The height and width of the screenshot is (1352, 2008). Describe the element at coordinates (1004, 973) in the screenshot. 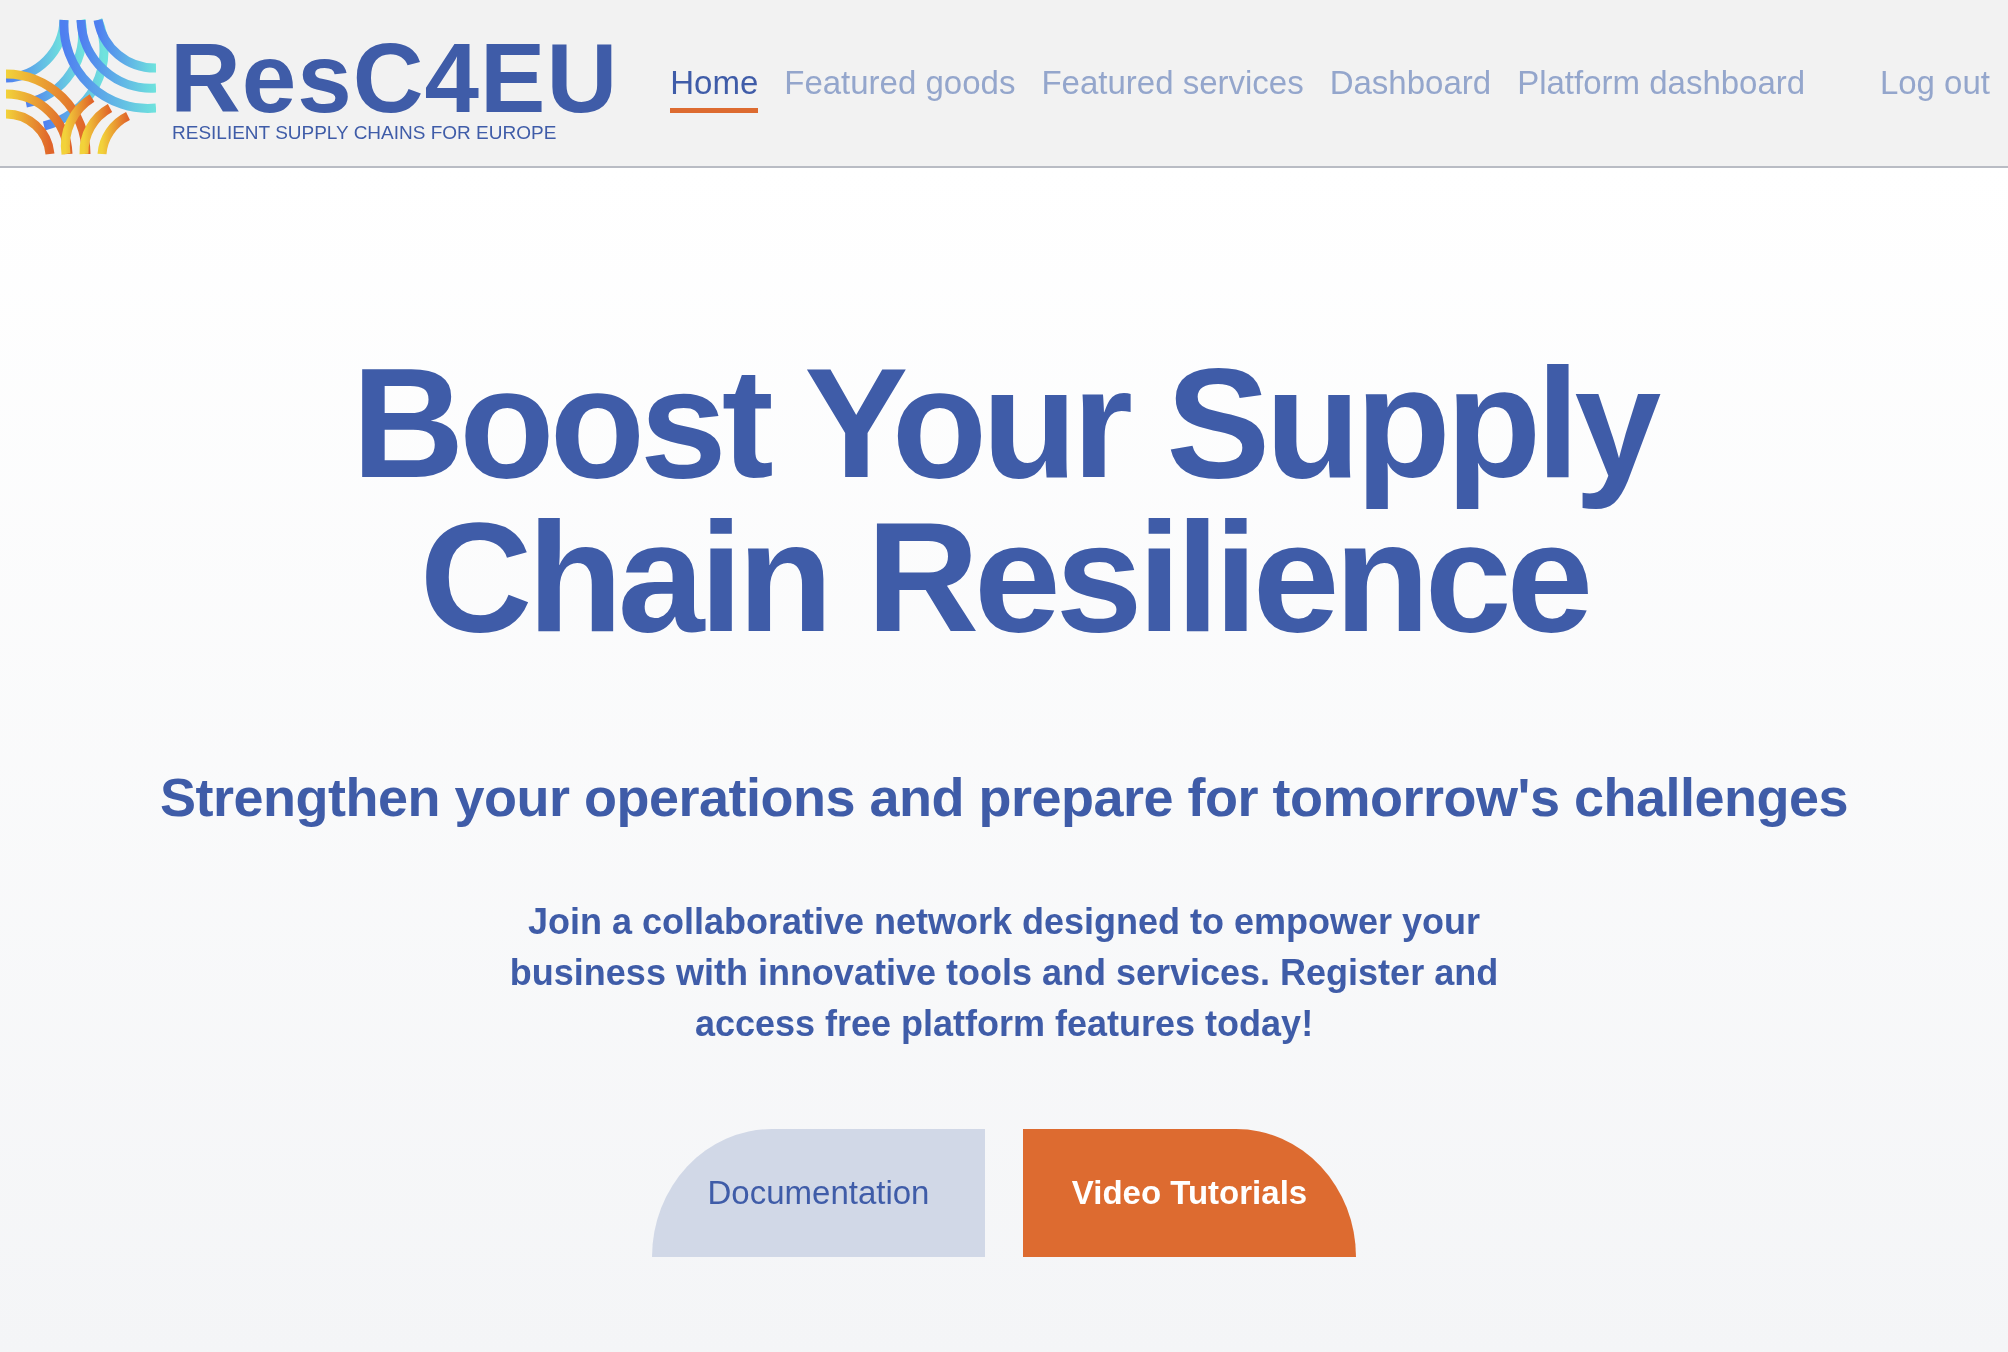

I see `hero-text: Join a collaborative network designed to empower your business with innovative tools and services. Register and access free platform features today!` at that location.